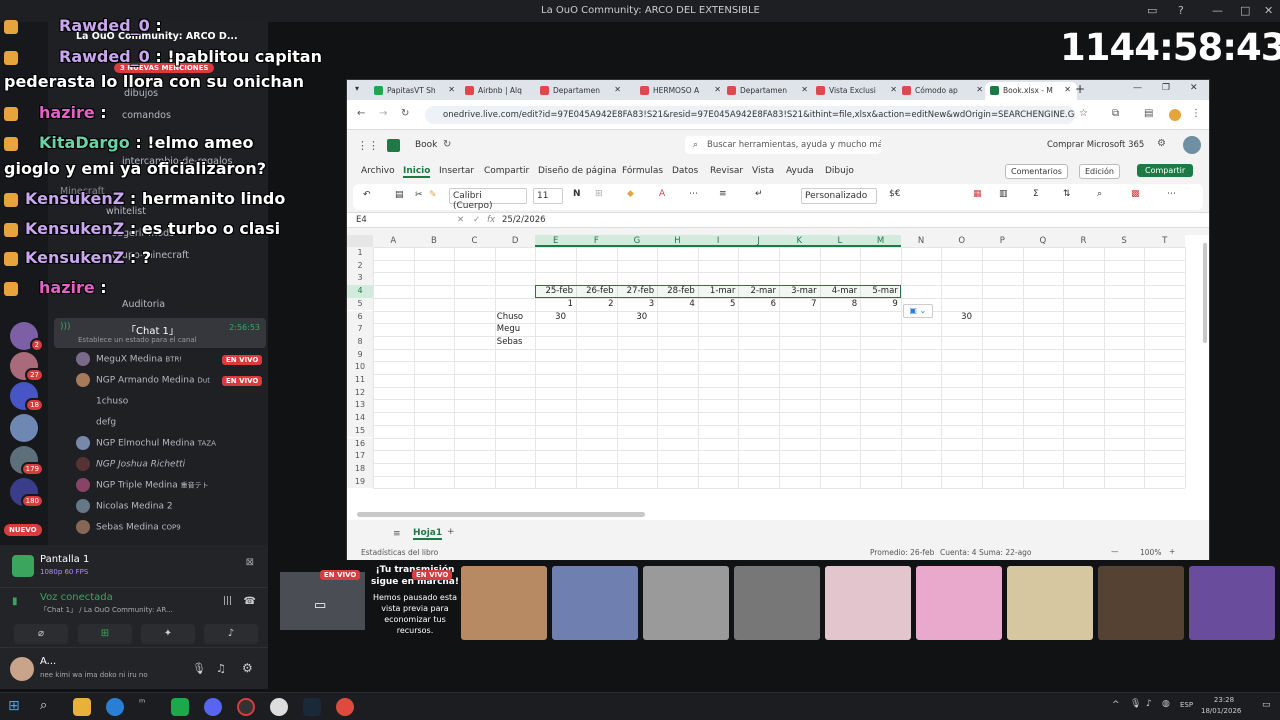 Image resolution: width=1280 pixels, height=720 pixels. What do you see at coordinates (517, 317) in the screenshot?
I see `cell-name: Chuso` at bounding box center [517, 317].